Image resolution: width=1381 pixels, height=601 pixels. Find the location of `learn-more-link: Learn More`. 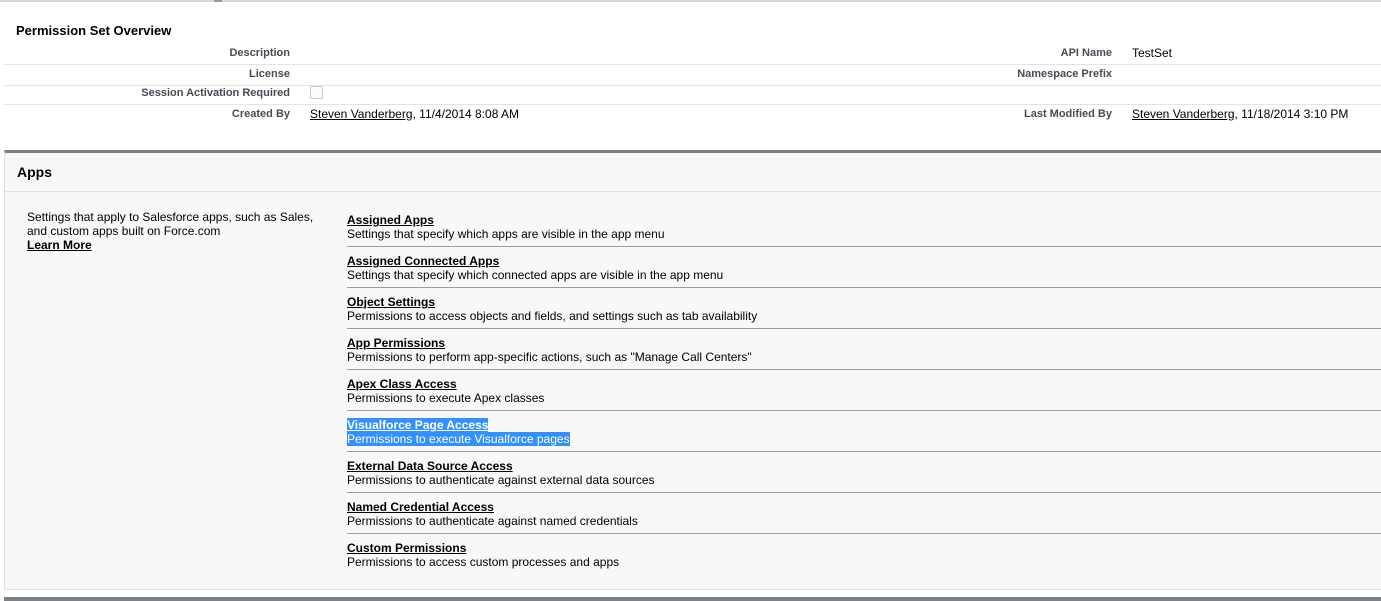

learn-more-link: Learn More is located at coordinates (59, 245).